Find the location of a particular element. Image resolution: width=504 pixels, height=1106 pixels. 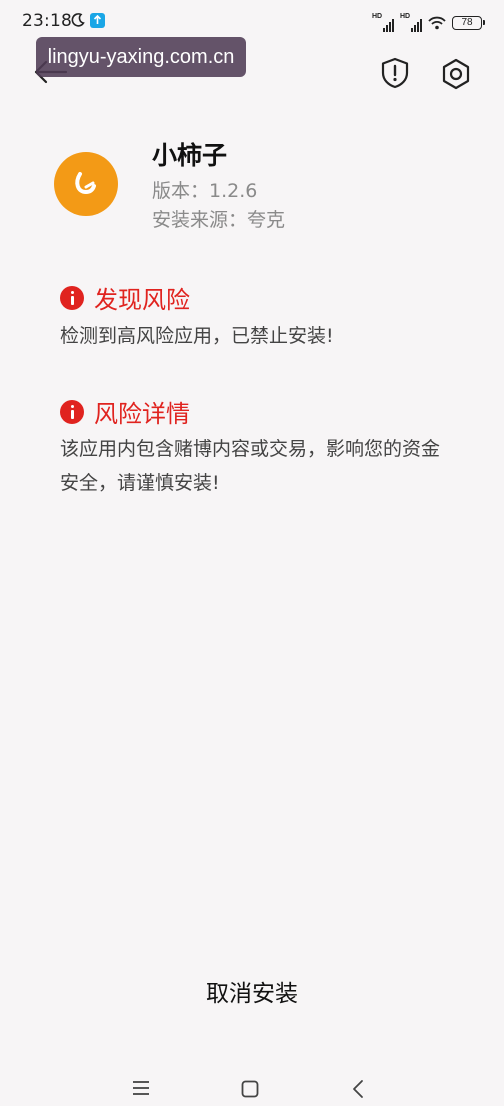

signal-2-icon: HD is located at coordinates (411, 22).